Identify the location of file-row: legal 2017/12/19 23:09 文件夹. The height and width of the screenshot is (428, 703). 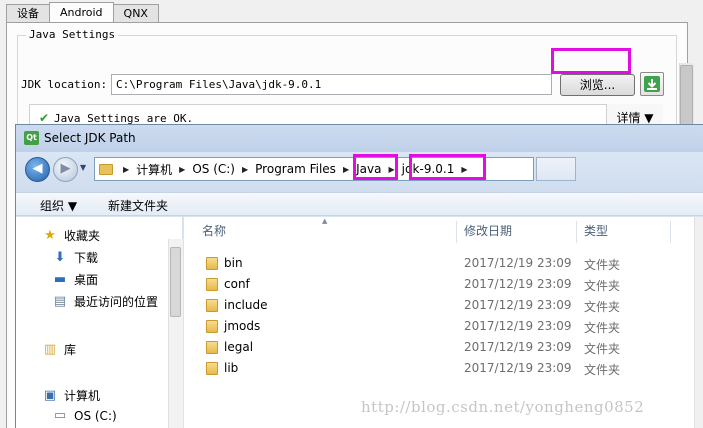
(439, 347).